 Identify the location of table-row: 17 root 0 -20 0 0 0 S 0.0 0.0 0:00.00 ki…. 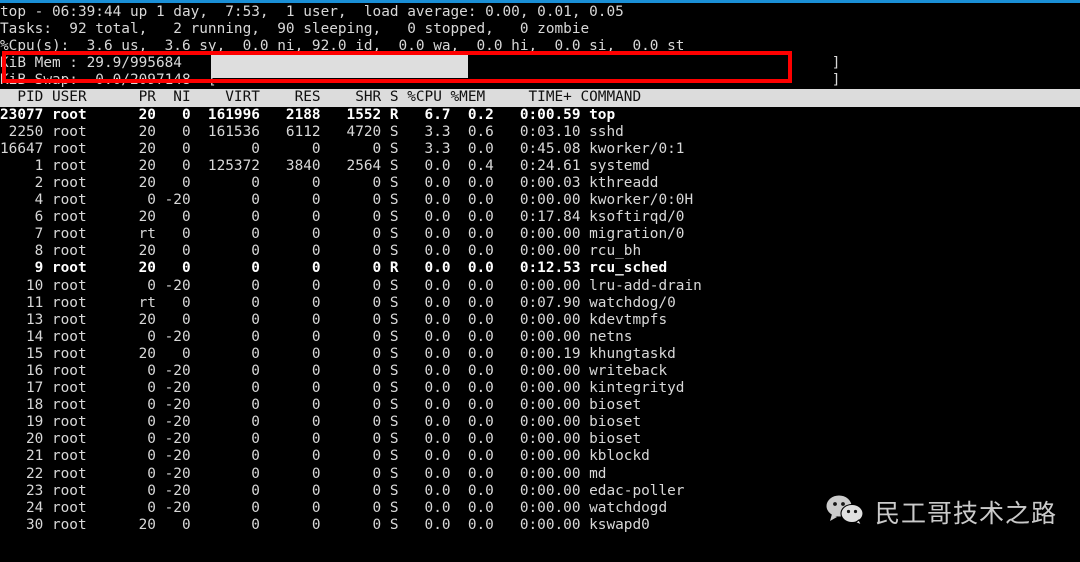
(540, 388).